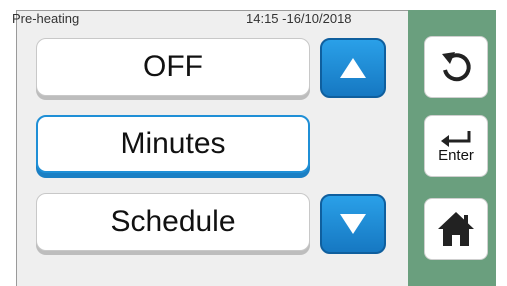  I want to click on enter-button: Enter, so click(456, 146).